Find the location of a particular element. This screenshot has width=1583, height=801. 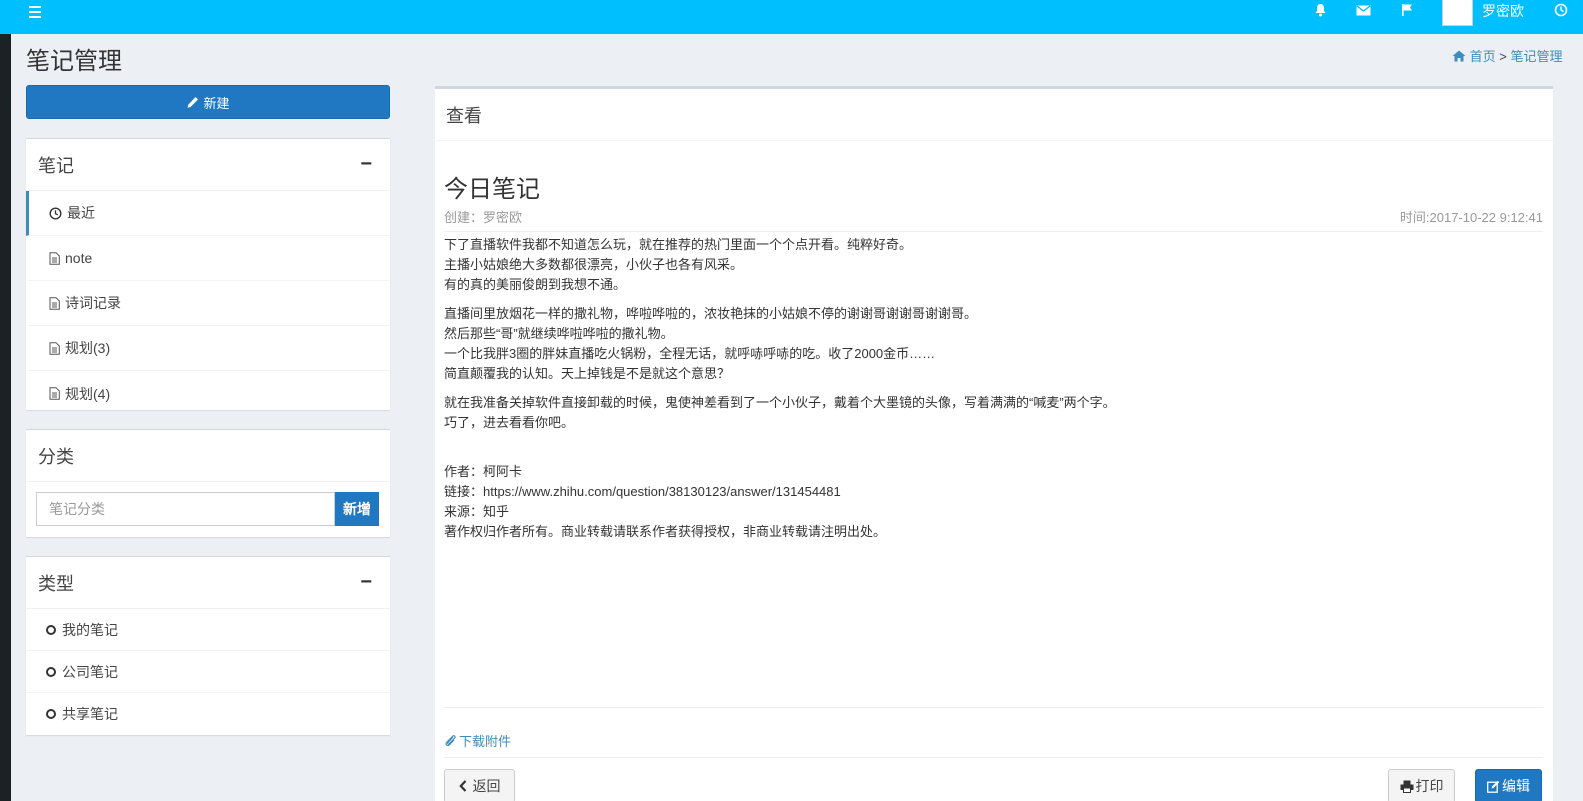

page-title: 笔记管理 is located at coordinates (74, 61).